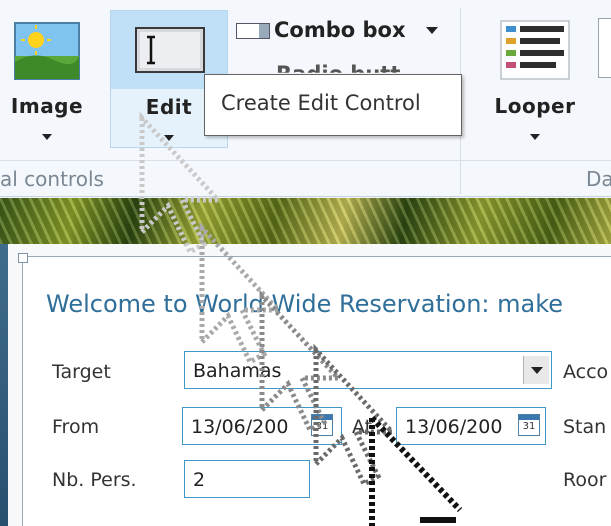 This screenshot has width=611, height=526. What do you see at coordinates (535, 137) in the screenshot?
I see `looper-dropdown-arrow` at bounding box center [535, 137].